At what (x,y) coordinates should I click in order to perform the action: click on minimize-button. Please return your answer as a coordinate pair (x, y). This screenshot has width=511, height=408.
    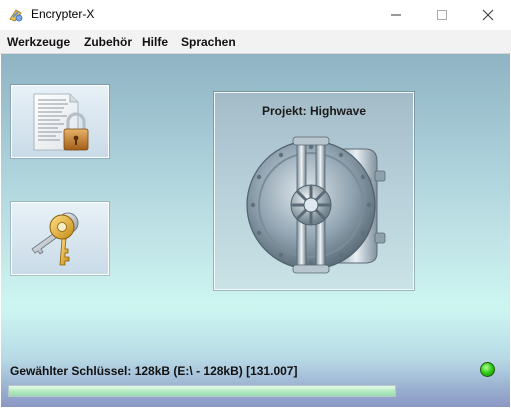
    Looking at the image, I should click on (396, 15).